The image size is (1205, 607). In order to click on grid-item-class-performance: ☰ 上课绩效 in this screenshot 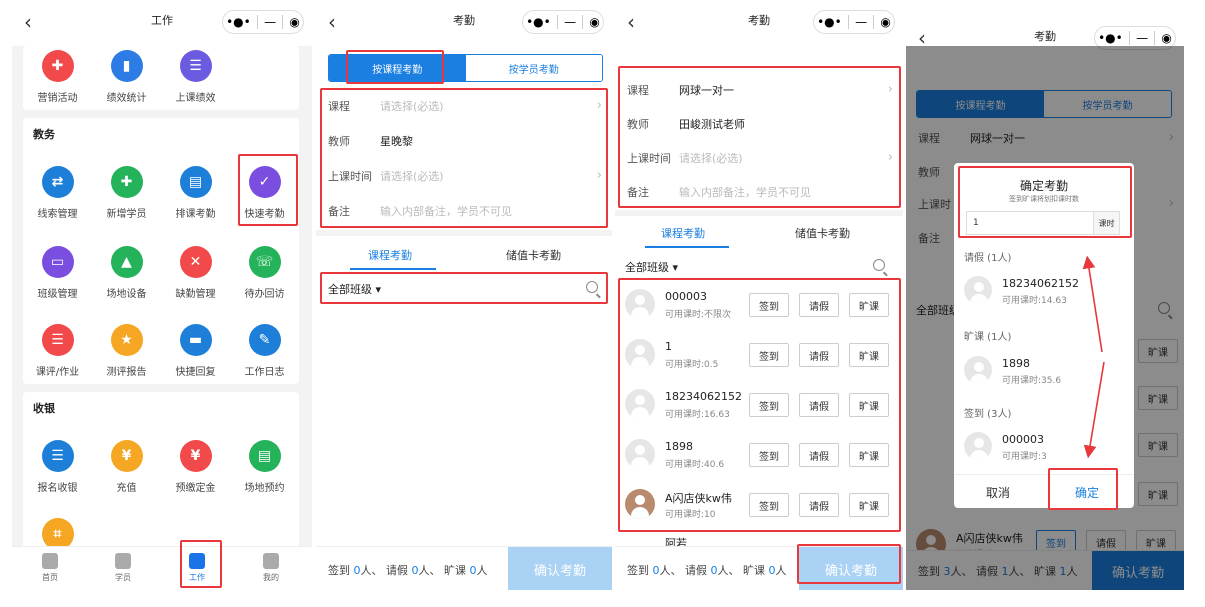, I will do `click(195, 77)`.